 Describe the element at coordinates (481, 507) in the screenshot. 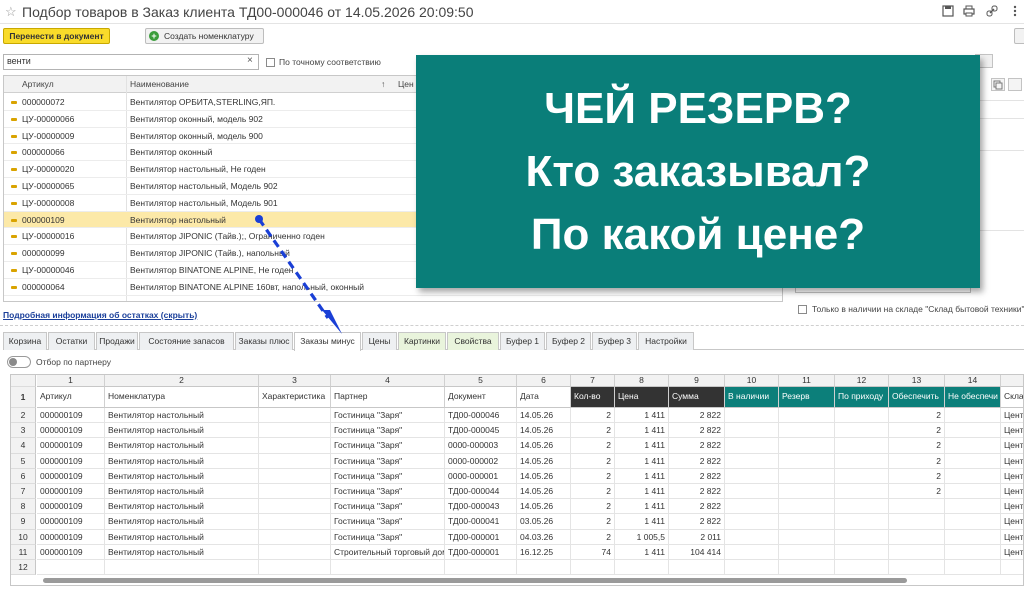

I see `sheet-cell: ТД00-000043` at that location.